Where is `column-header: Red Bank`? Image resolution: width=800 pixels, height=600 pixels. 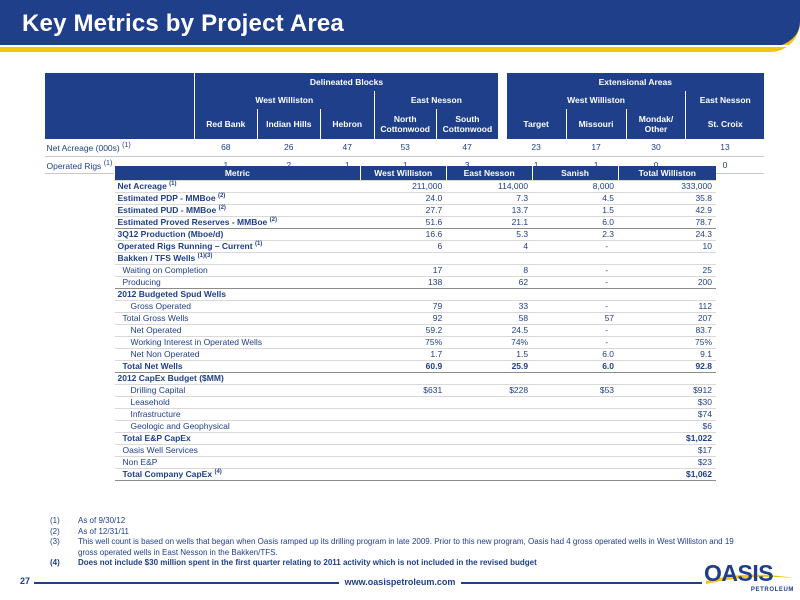 column-header: Red Bank is located at coordinates (225, 124).